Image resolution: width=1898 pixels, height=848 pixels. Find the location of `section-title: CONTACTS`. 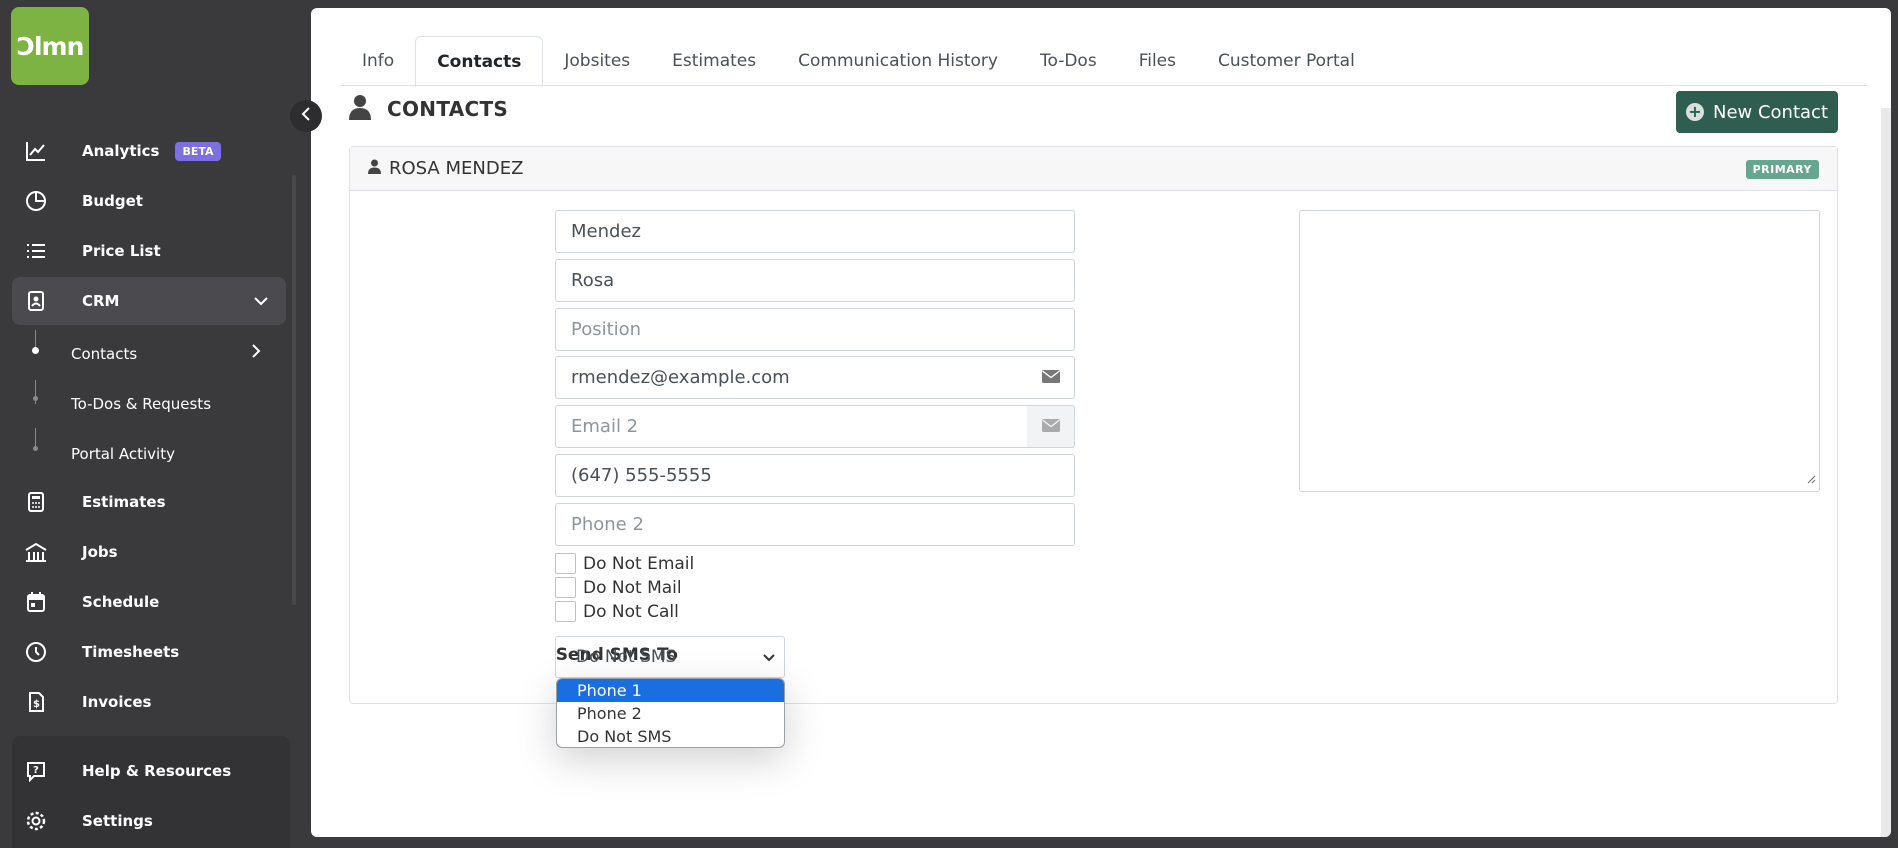

section-title: CONTACTS is located at coordinates (448, 109).